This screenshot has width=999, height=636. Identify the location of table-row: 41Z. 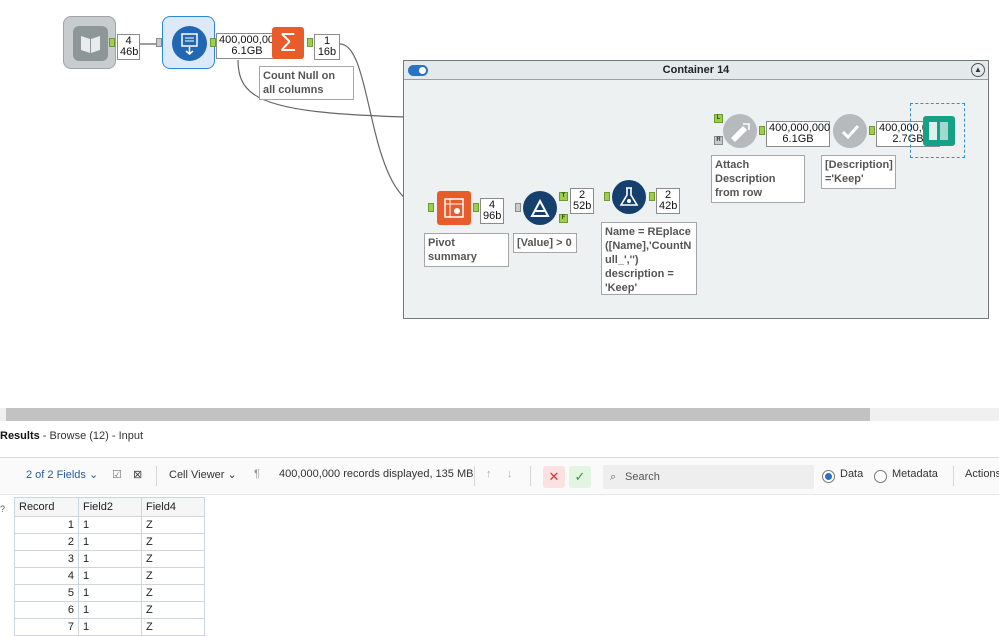
(109, 576).